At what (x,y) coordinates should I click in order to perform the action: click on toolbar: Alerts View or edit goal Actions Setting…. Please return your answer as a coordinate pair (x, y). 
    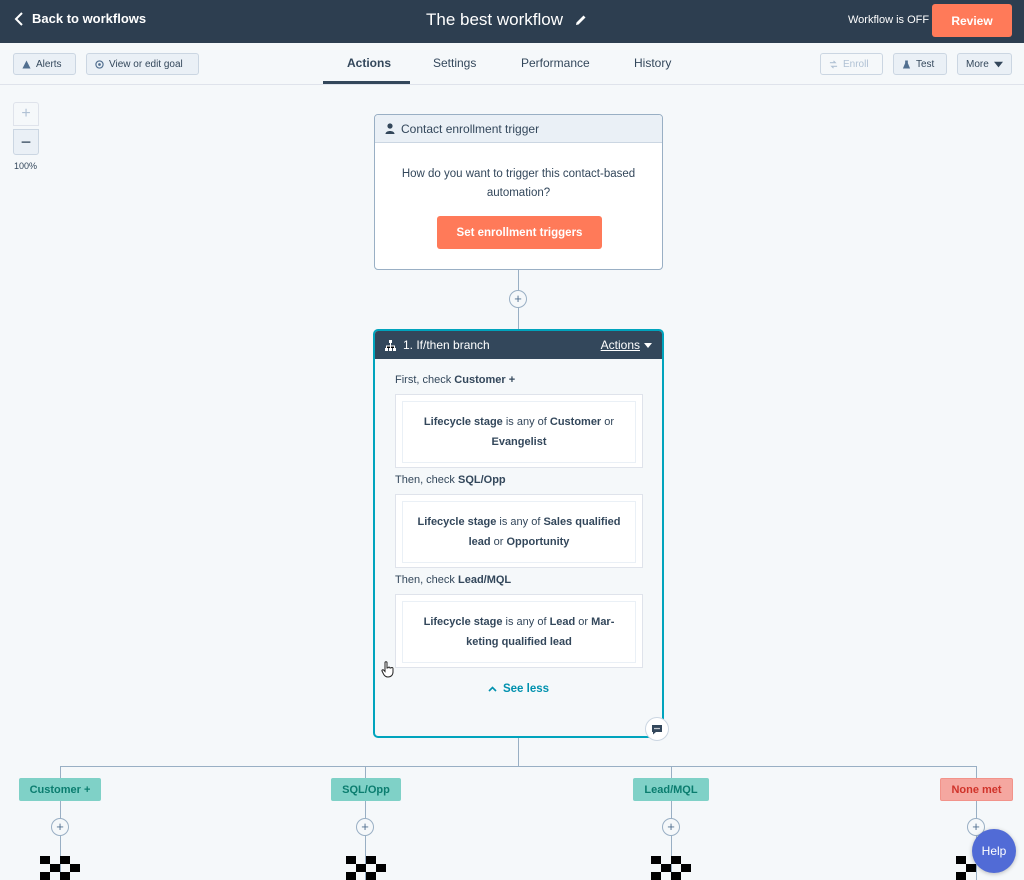
    Looking at the image, I should click on (512, 64).